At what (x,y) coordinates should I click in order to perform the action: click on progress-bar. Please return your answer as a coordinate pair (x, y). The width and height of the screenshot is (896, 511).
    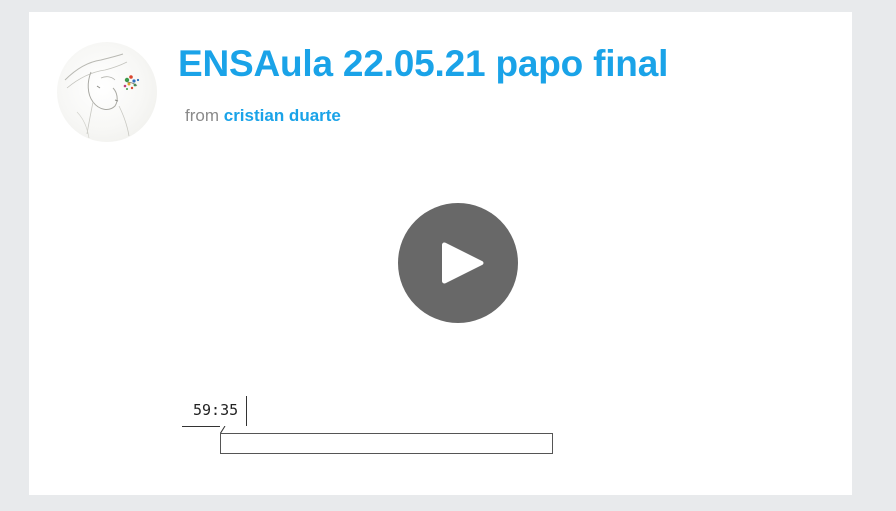
    Looking at the image, I should click on (386, 443).